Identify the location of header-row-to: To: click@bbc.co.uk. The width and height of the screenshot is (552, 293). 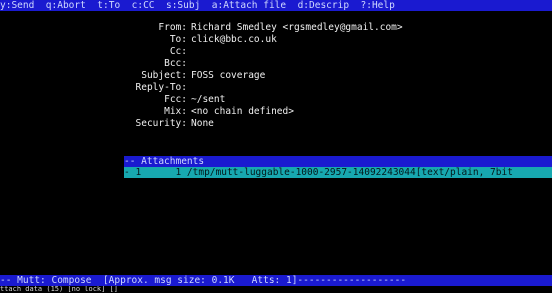
(276, 40).